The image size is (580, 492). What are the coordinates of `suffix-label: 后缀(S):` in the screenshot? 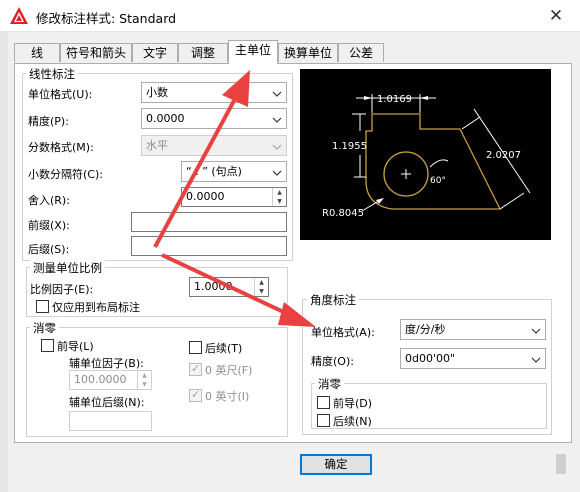 It's located at (49, 249).